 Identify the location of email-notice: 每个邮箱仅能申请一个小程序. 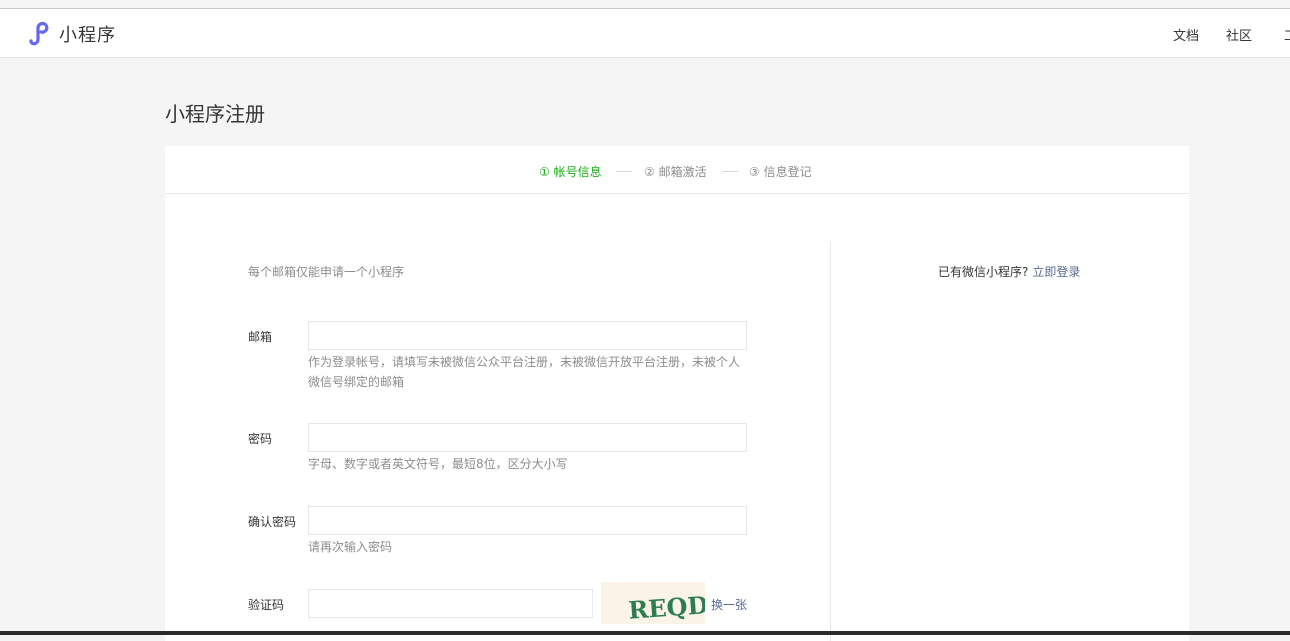
(326, 272).